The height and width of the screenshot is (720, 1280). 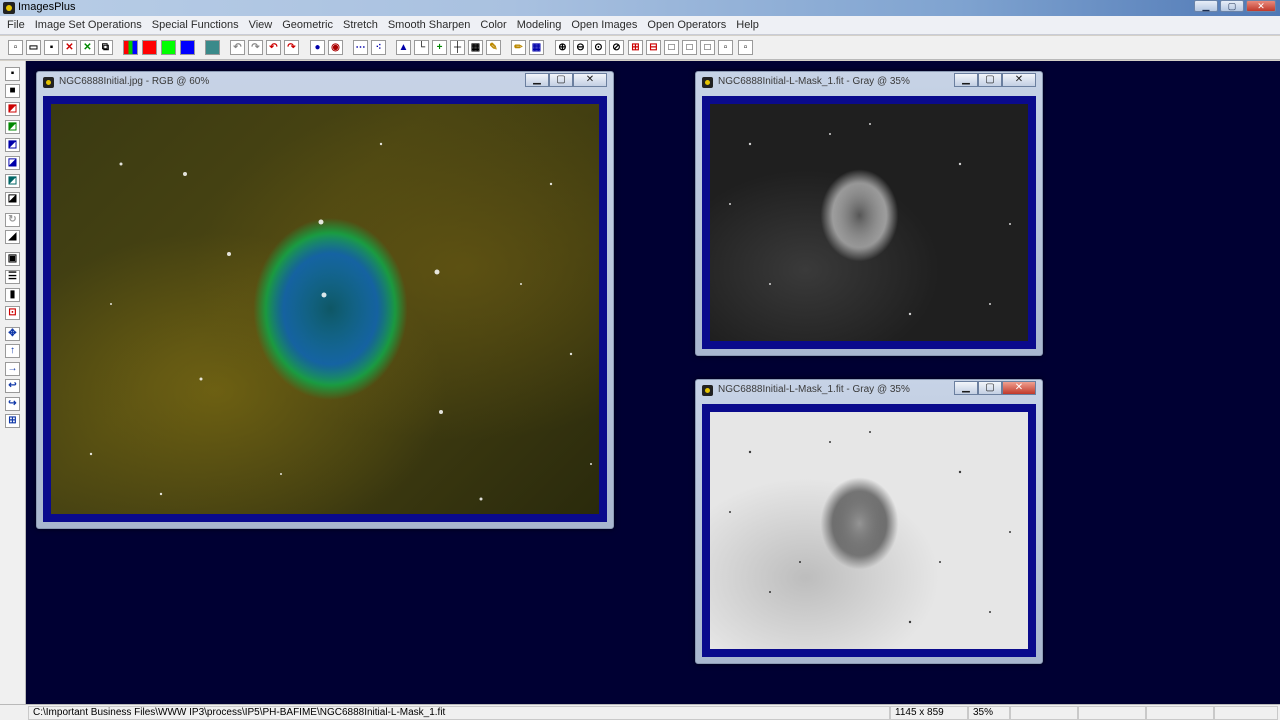 I want to click on close-all-icon: ✕, so click(x=87, y=47).